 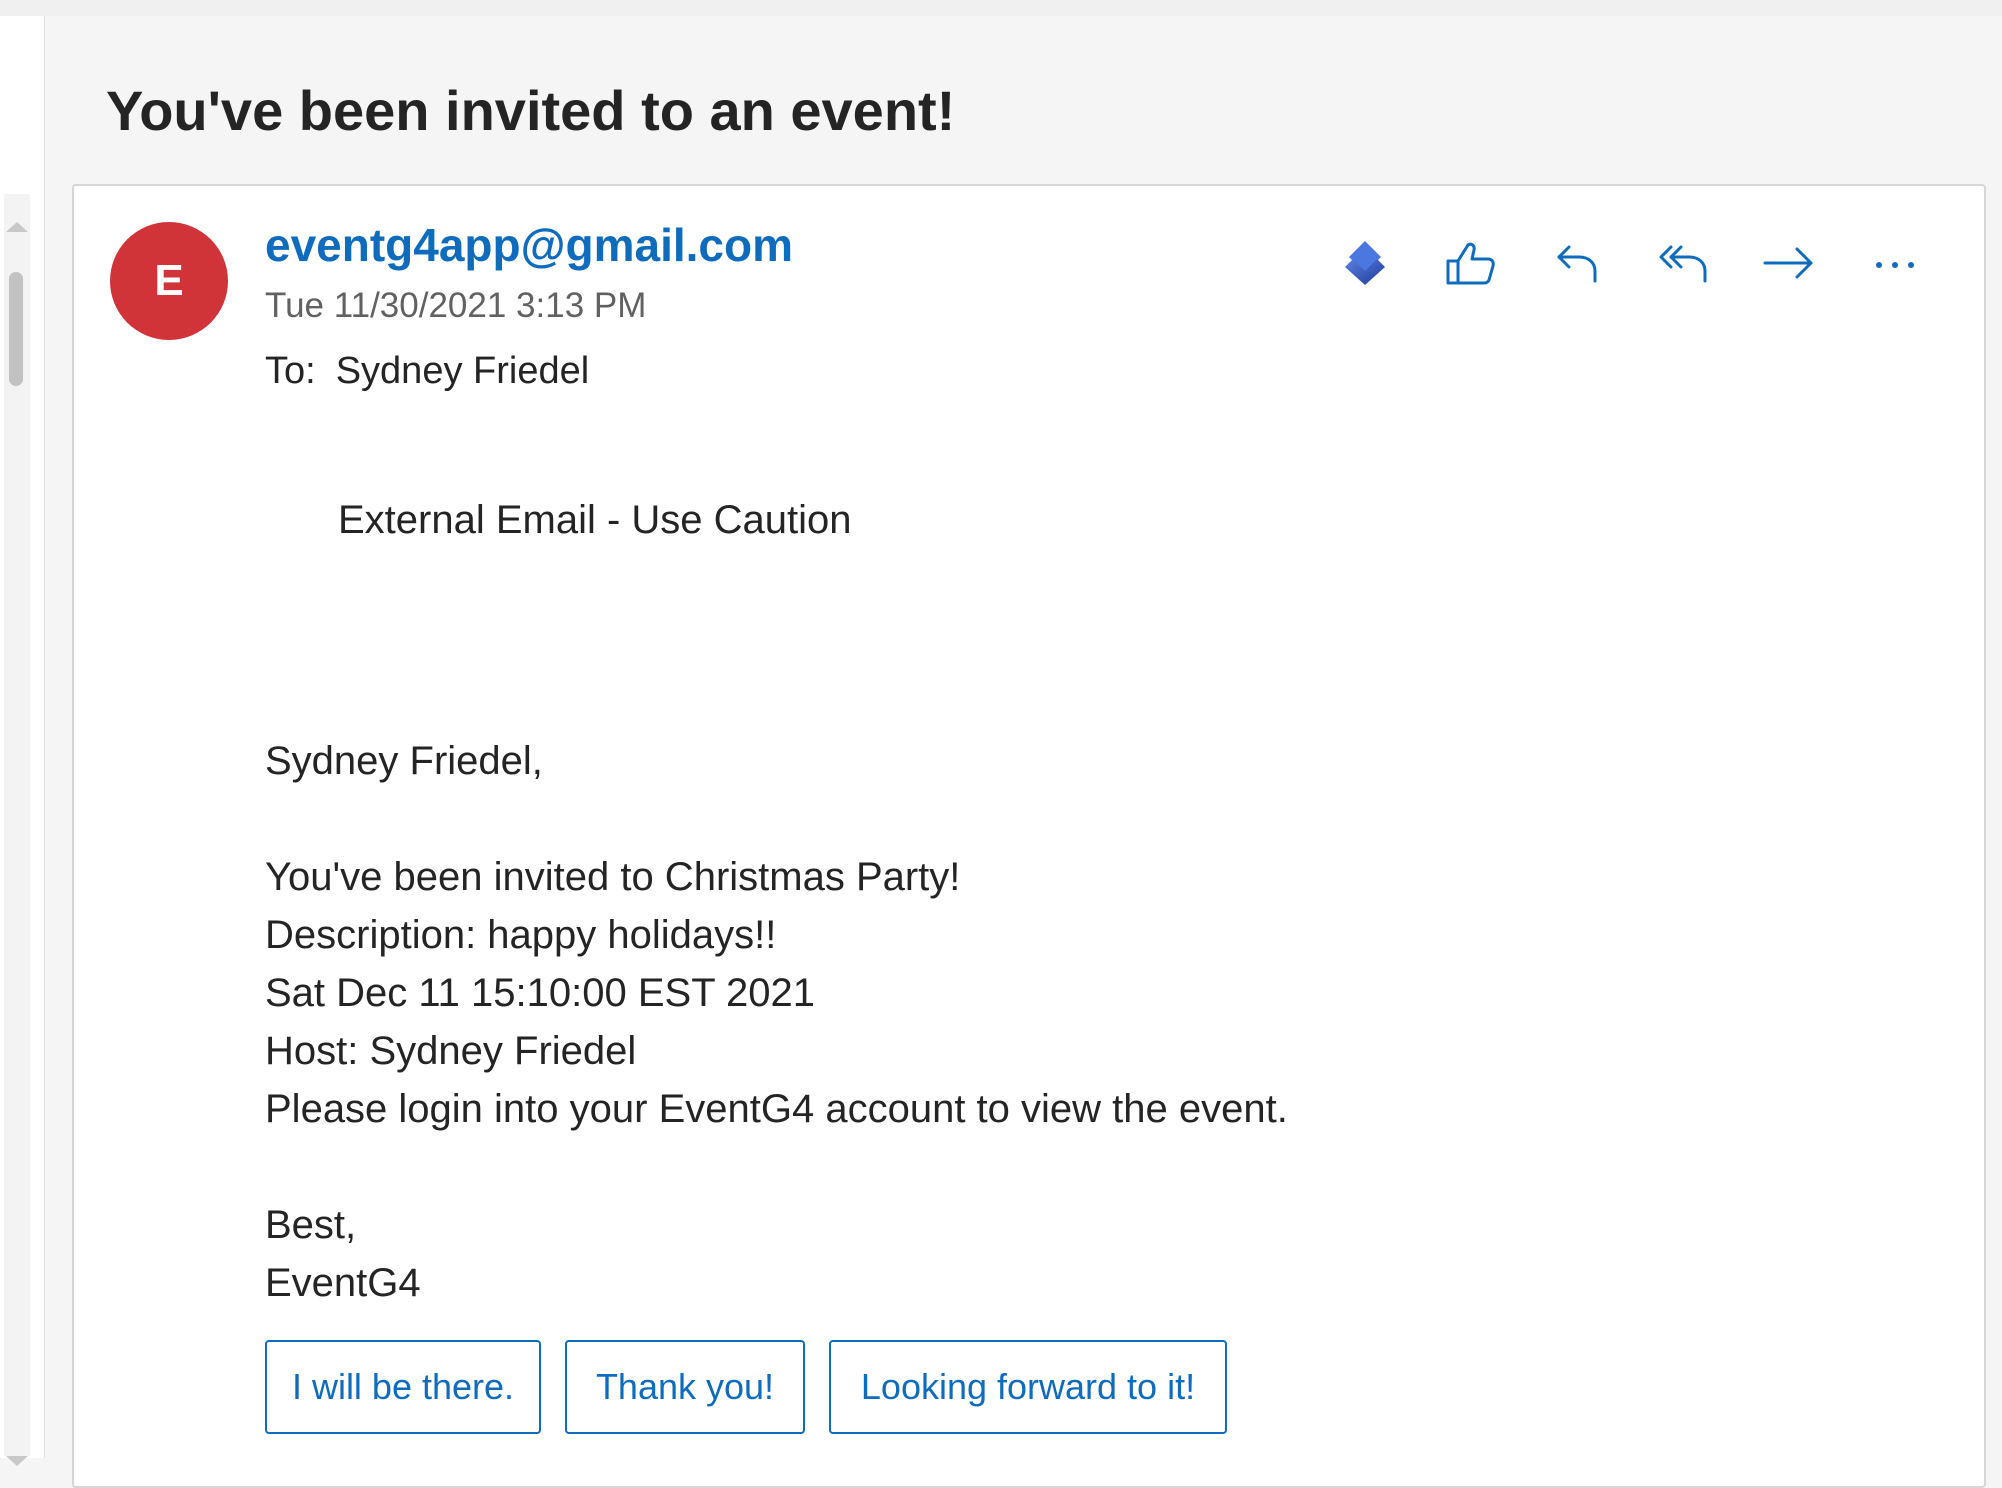 What do you see at coordinates (456, 305) in the screenshot?
I see `sent-date: Tue 11/30/2021 3:13 PM` at bounding box center [456, 305].